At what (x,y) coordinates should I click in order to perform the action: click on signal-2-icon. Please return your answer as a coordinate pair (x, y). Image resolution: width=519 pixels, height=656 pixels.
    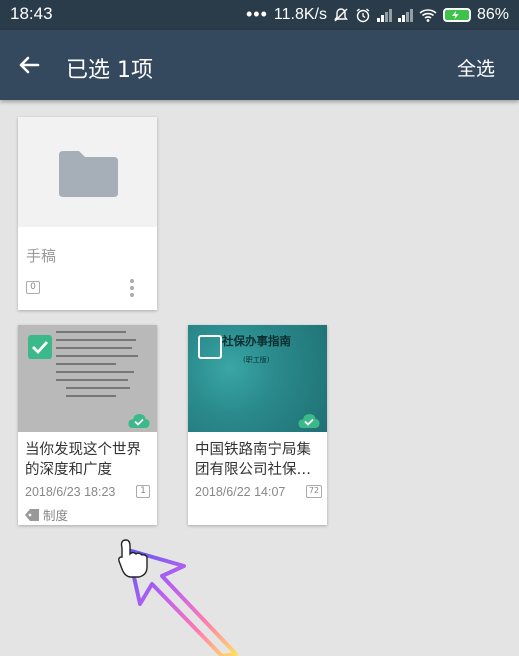
    Looking at the image, I should click on (405, 15).